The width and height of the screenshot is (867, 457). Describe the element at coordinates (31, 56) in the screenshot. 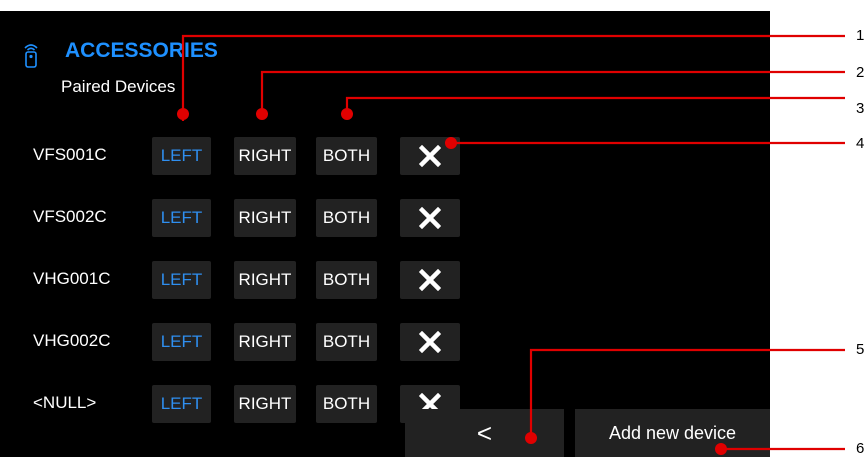

I see `remote-icon` at that location.